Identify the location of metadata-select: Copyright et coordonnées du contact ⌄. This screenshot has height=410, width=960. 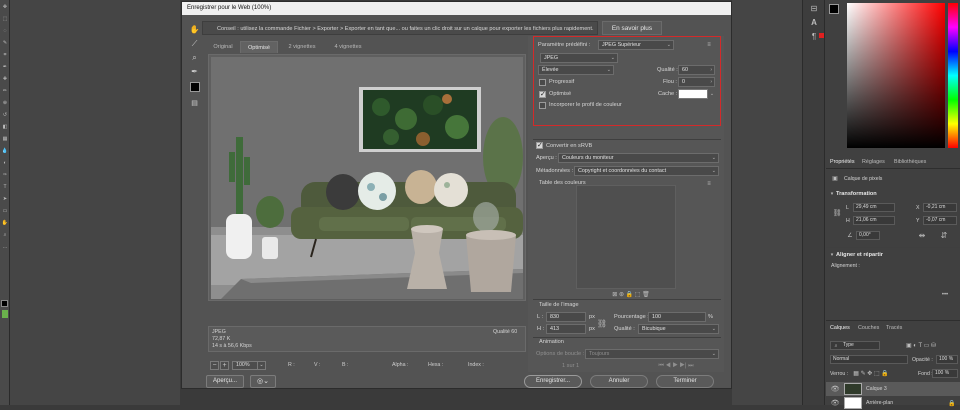
(646, 171).